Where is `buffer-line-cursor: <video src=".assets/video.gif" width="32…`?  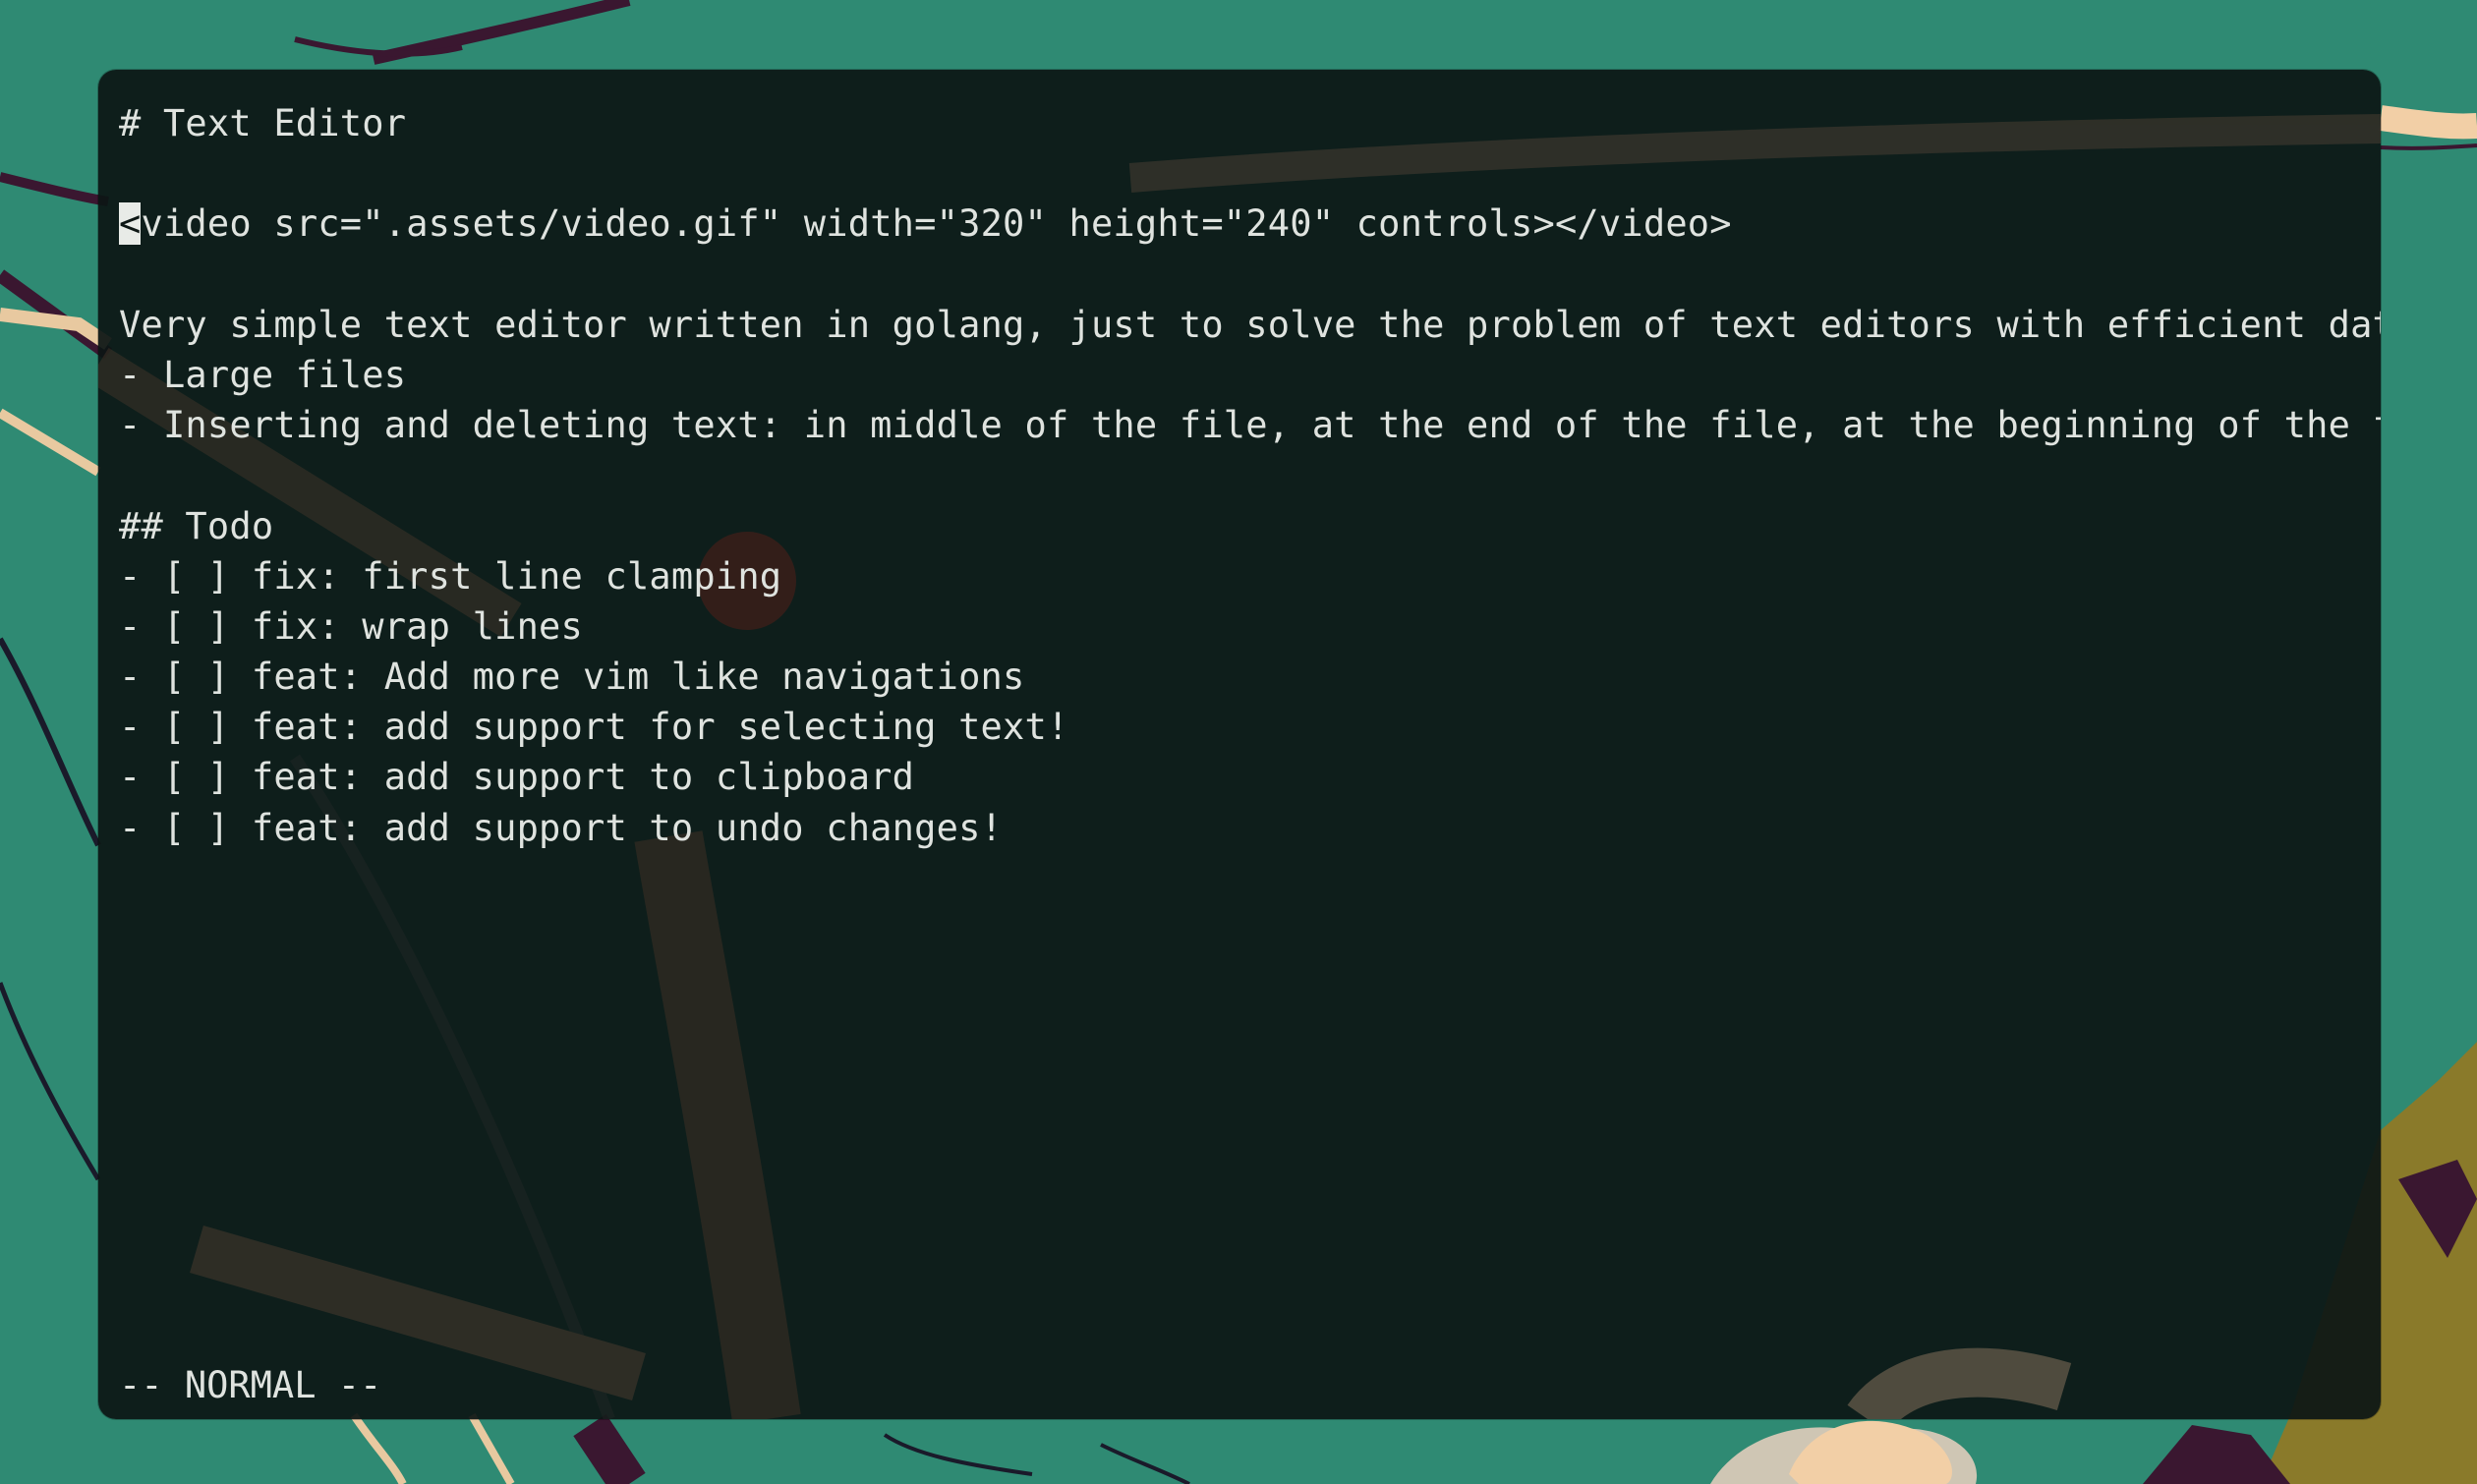
buffer-line-cursor: <video src=".assets/video.gif" width="32… is located at coordinates (1245, 224).